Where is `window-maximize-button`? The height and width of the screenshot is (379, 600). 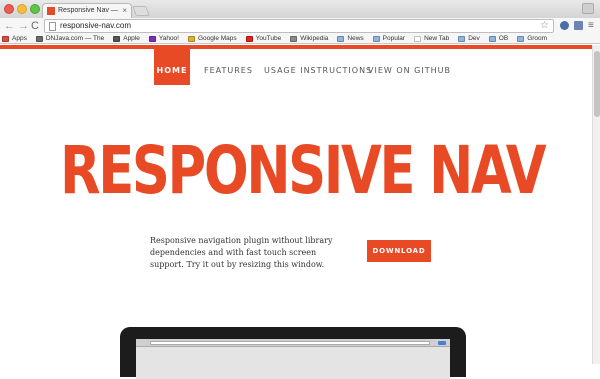 window-maximize-button is located at coordinates (35, 9).